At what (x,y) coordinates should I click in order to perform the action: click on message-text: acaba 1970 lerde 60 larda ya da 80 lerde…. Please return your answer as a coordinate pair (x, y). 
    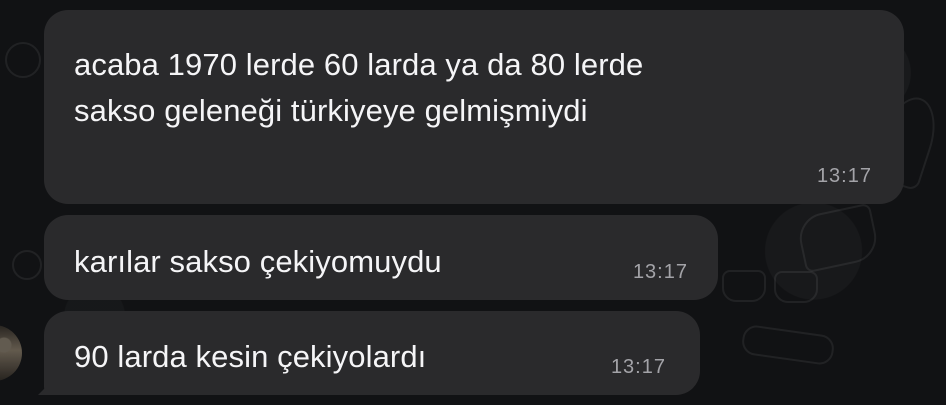
    Looking at the image, I should click on (359, 87).